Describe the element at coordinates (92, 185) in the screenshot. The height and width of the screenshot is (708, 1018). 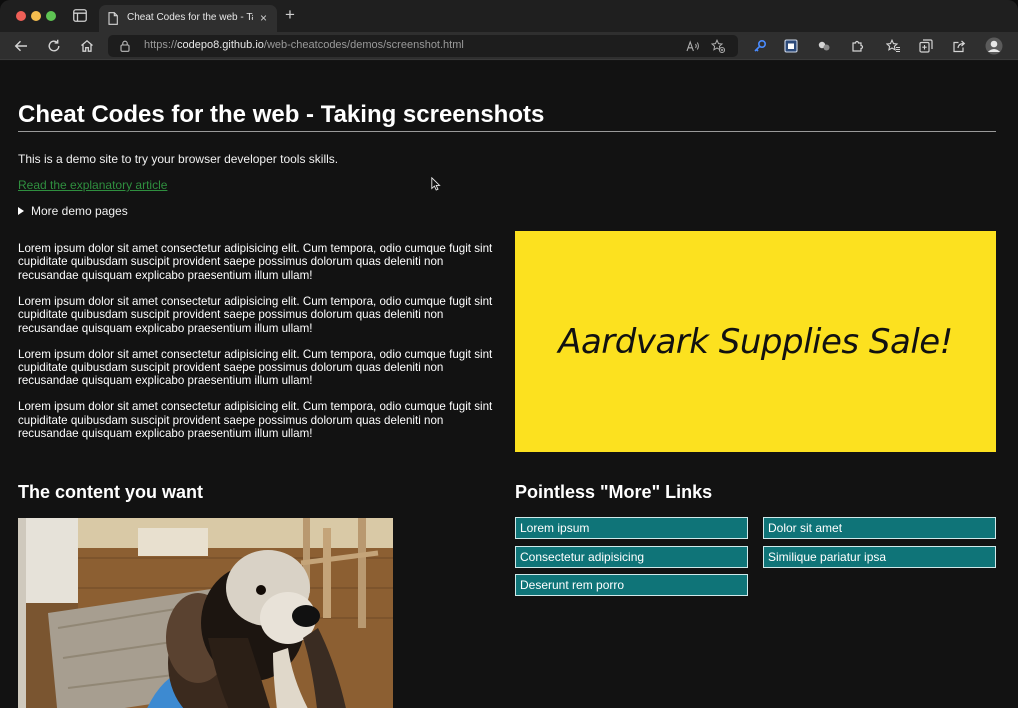
I see `article-link: Read the explanatory article` at that location.